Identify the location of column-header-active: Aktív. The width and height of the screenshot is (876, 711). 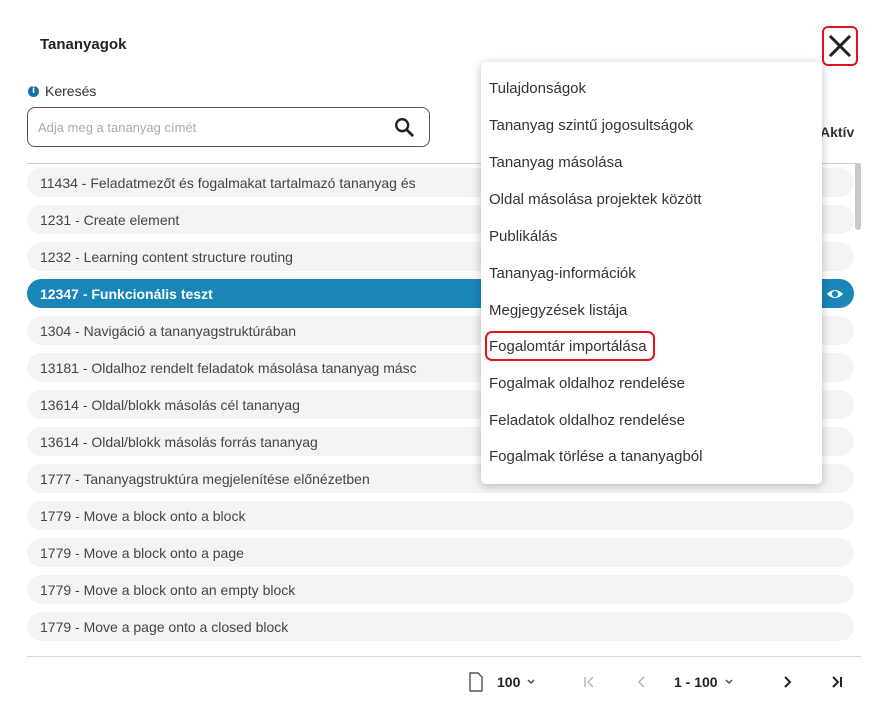
(837, 132).